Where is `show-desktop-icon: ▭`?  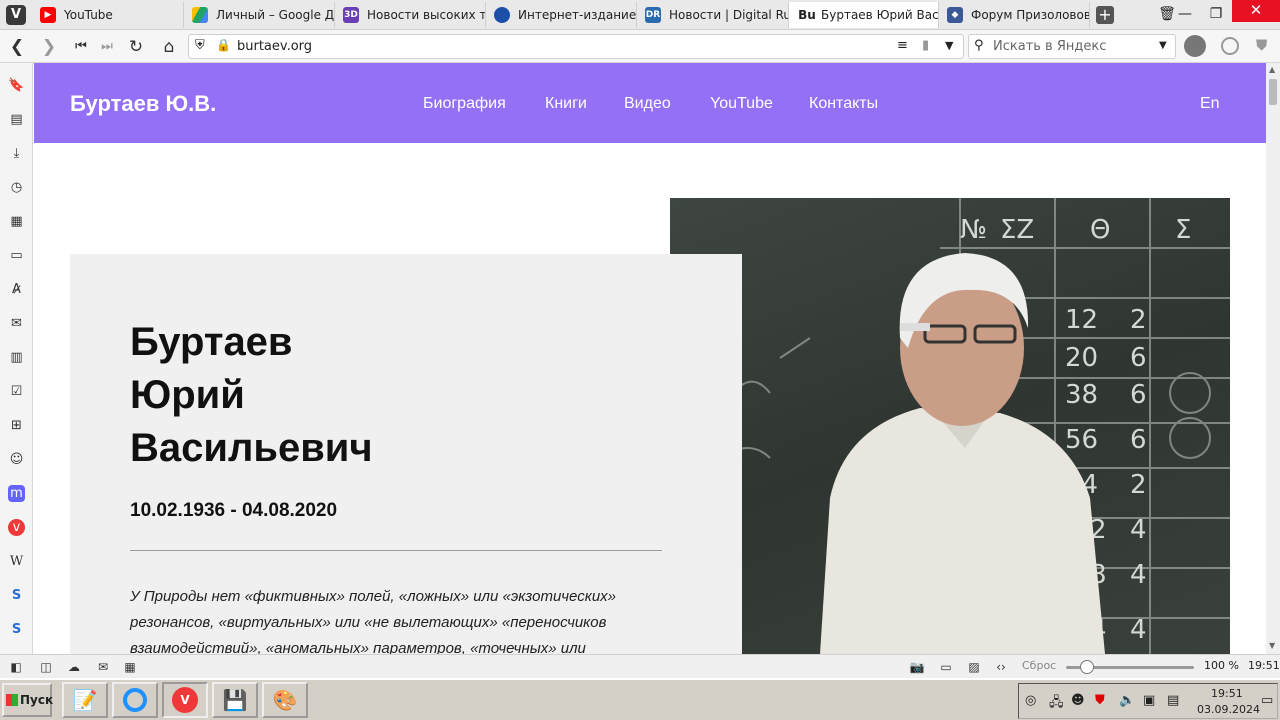 show-desktop-icon: ▭ is located at coordinates (1267, 700).